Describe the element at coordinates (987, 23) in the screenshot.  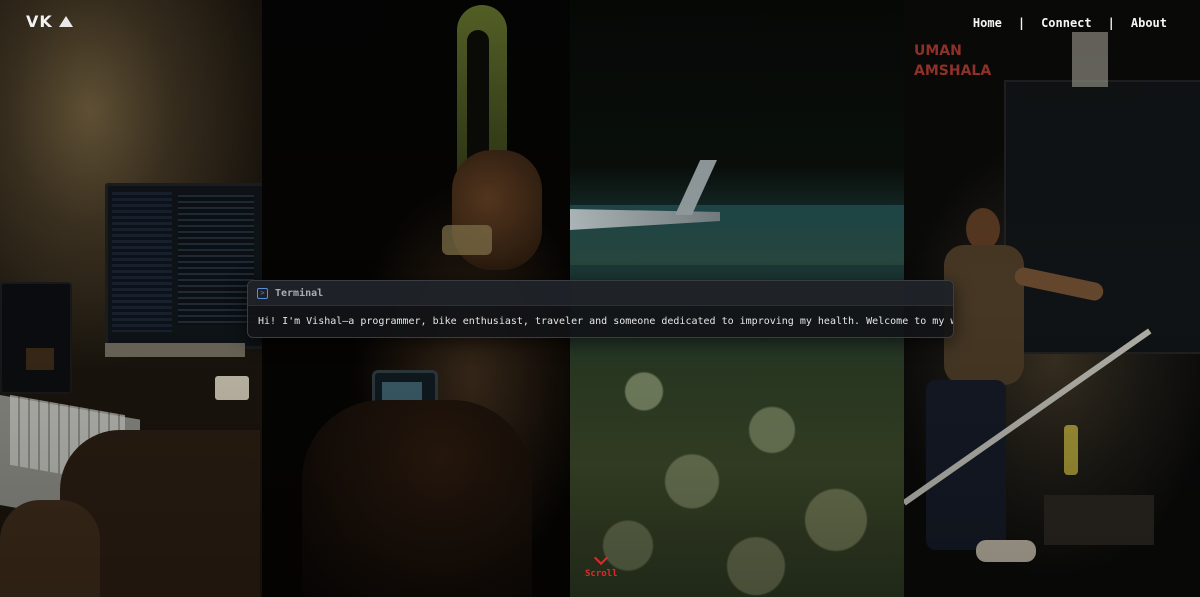
I see `nav-home-link: Home` at that location.